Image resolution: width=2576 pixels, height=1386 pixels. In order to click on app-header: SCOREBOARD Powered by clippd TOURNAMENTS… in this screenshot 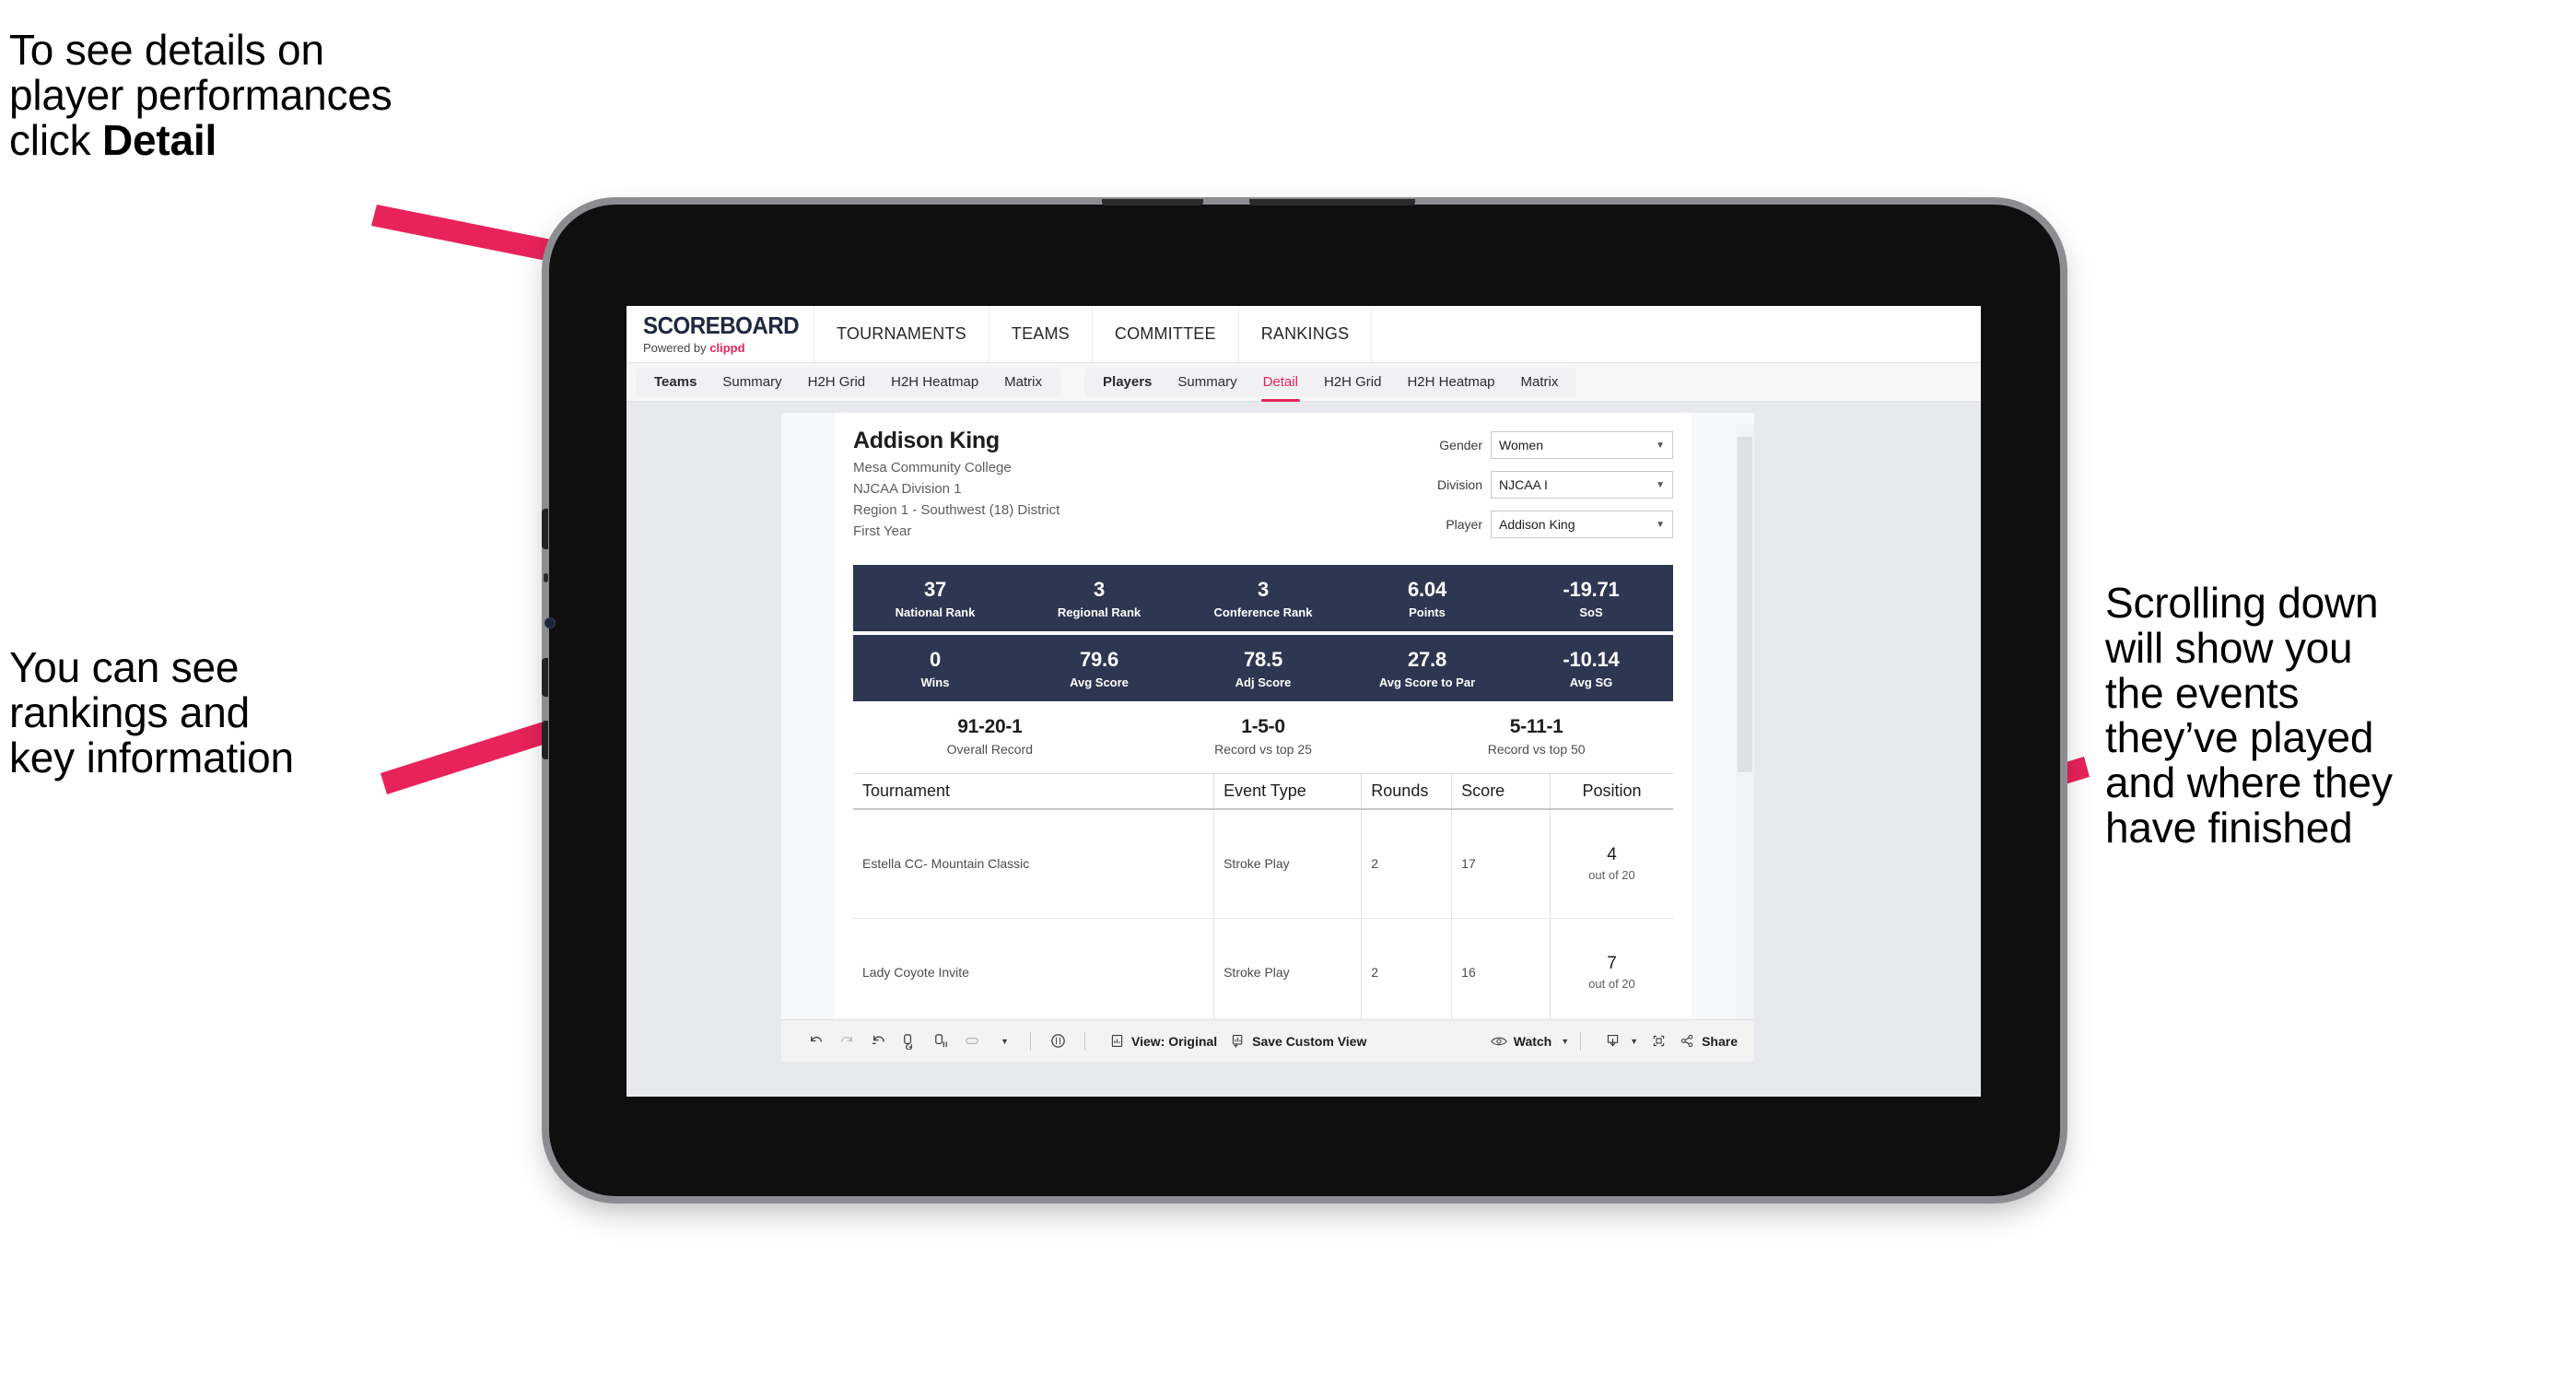, I will do `click(1303, 335)`.